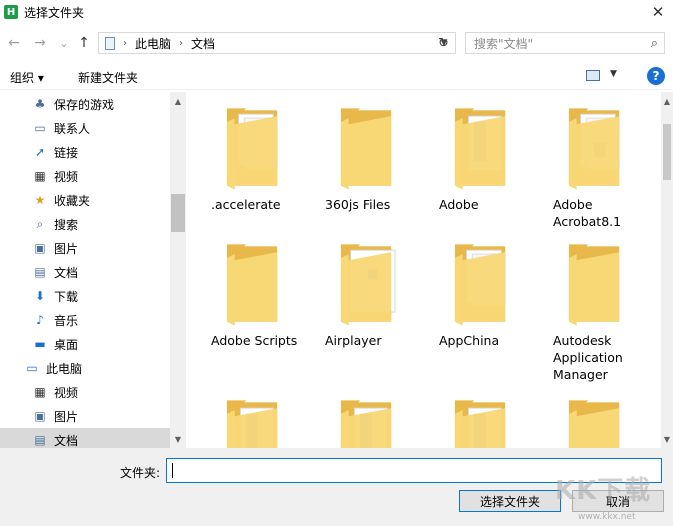  I want to click on sidebar-item-label: 搜索, so click(66, 224).